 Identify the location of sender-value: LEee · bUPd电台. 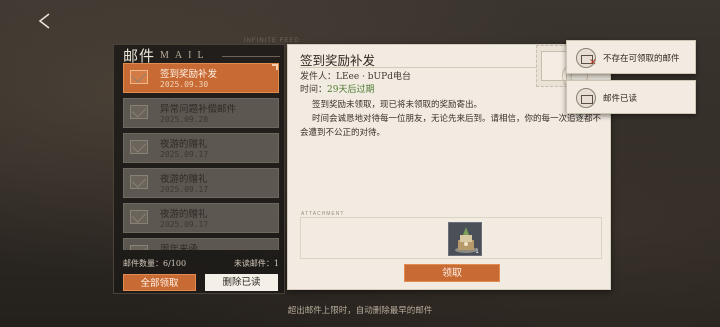
(373, 77).